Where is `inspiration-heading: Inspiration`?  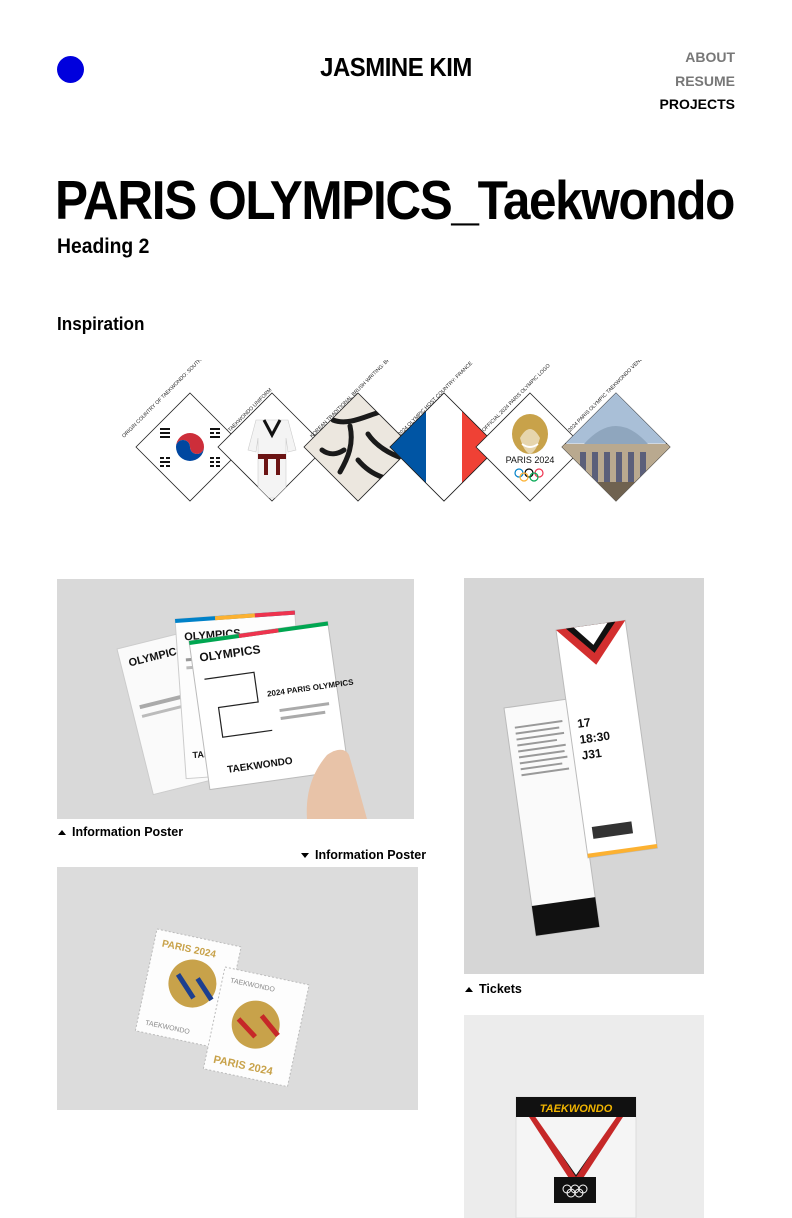 inspiration-heading: Inspiration is located at coordinates (101, 324).